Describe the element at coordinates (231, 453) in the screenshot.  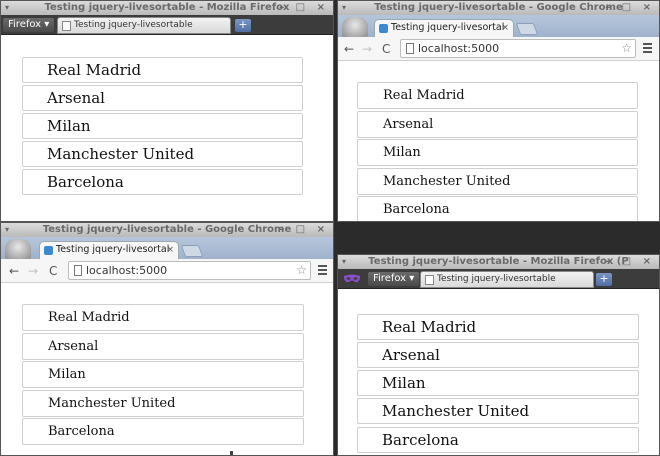
I see `mouse-cursor` at that location.